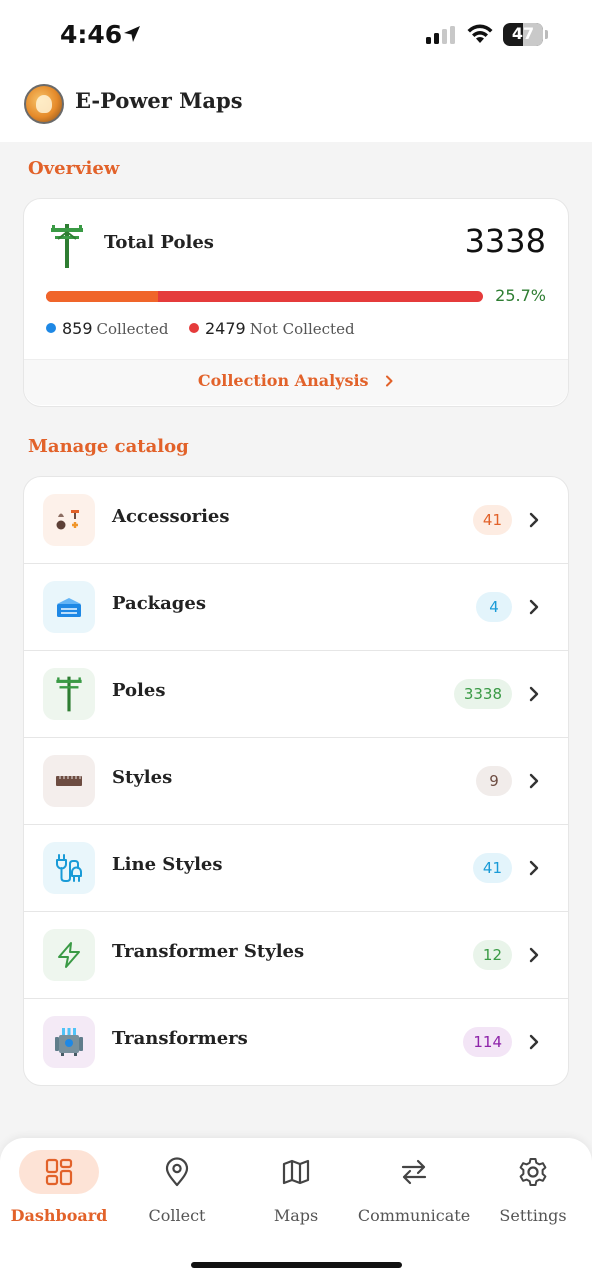  What do you see at coordinates (296, 106) in the screenshot?
I see `app-bar: E-Power Maps` at bounding box center [296, 106].